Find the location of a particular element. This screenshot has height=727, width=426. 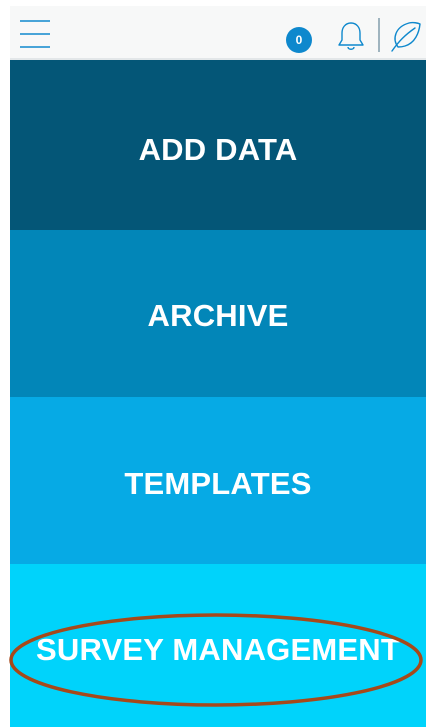

menu-icon is located at coordinates (35, 34).